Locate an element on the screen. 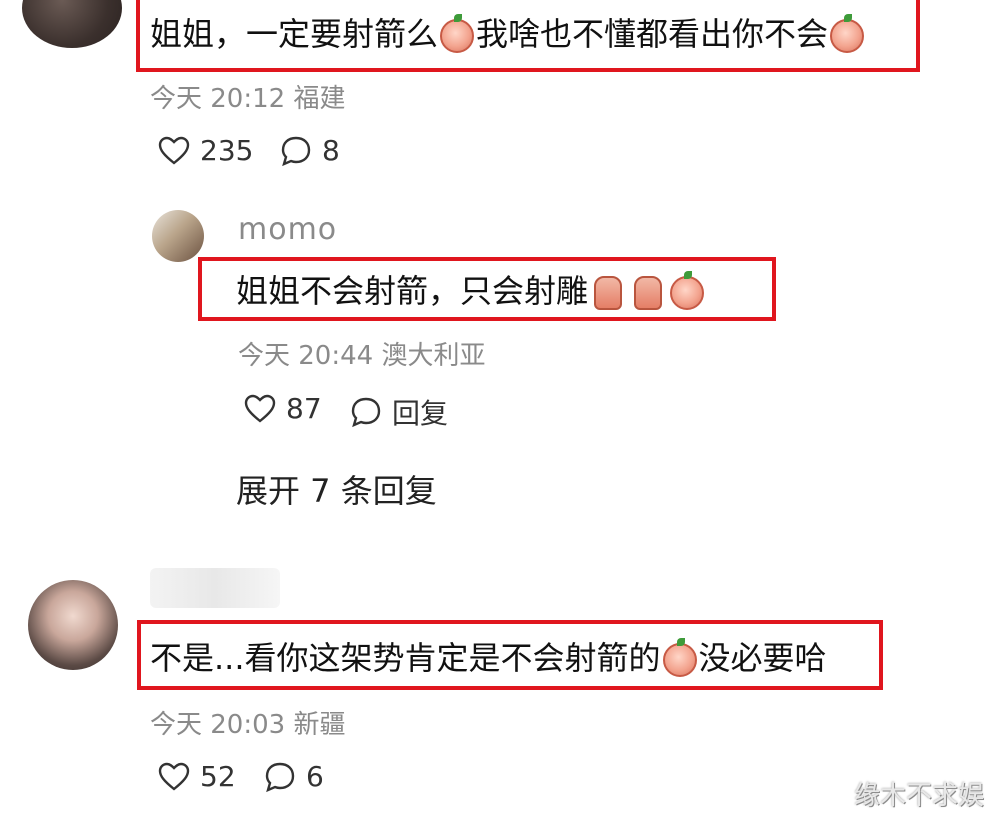  like-button: 235 is located at coordinates (205, 150).